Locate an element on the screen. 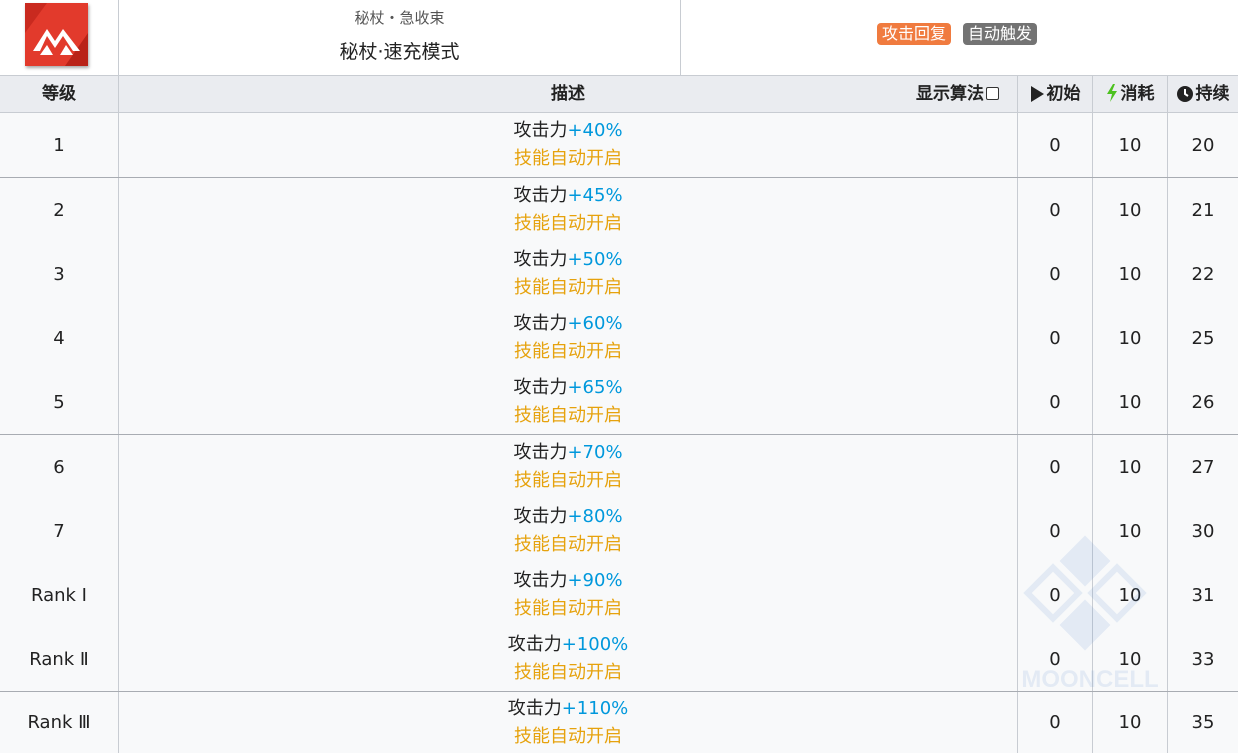 Image resolution: width=1238 pixels, height=753 pixels. duration-cell: 30 is located at coordinates (1203, 531).